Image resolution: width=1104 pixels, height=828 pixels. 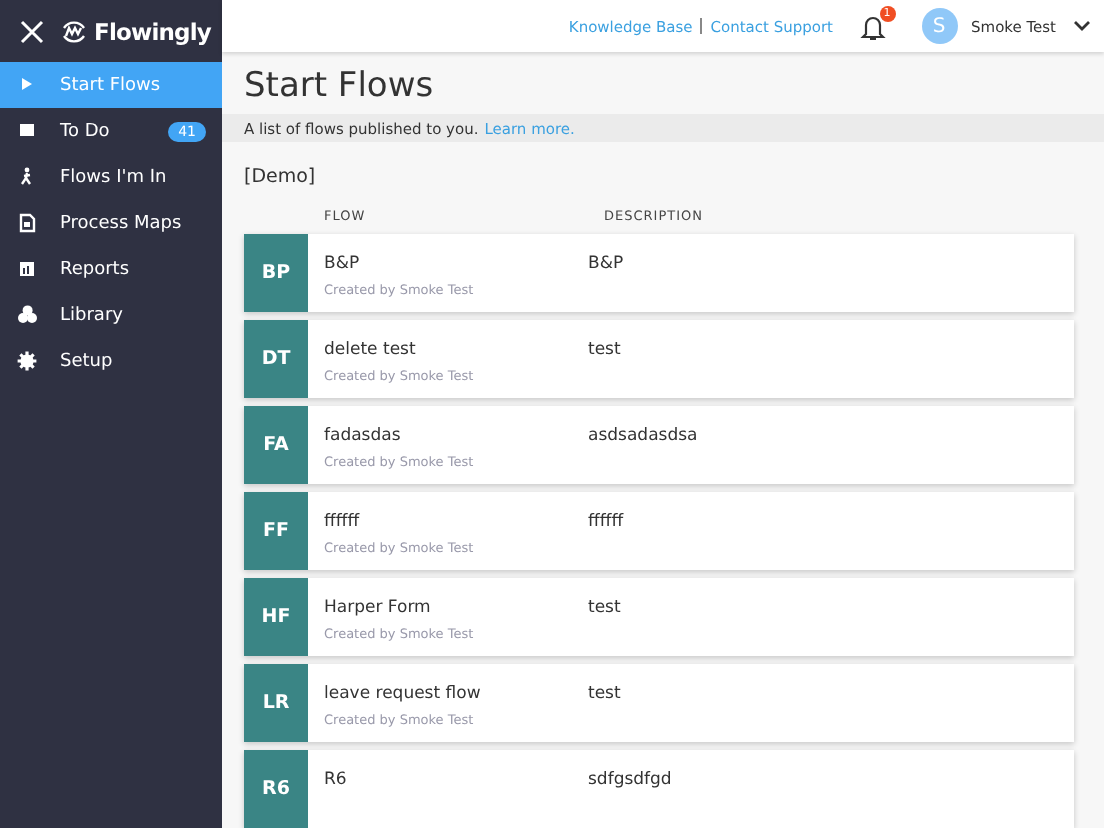 I want to click on flow-description: asdsadasdsa, so click(x=643, y=437).